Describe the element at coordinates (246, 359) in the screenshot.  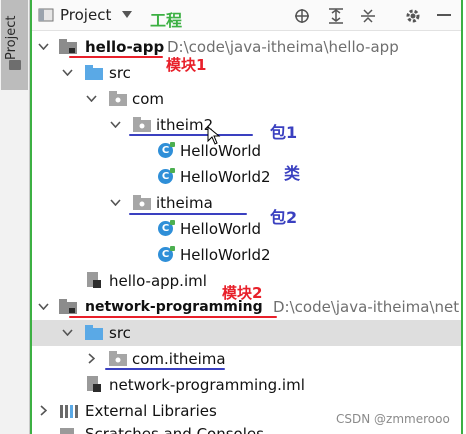
I see `tree-row-com-itheima: com.itheima` at that location.